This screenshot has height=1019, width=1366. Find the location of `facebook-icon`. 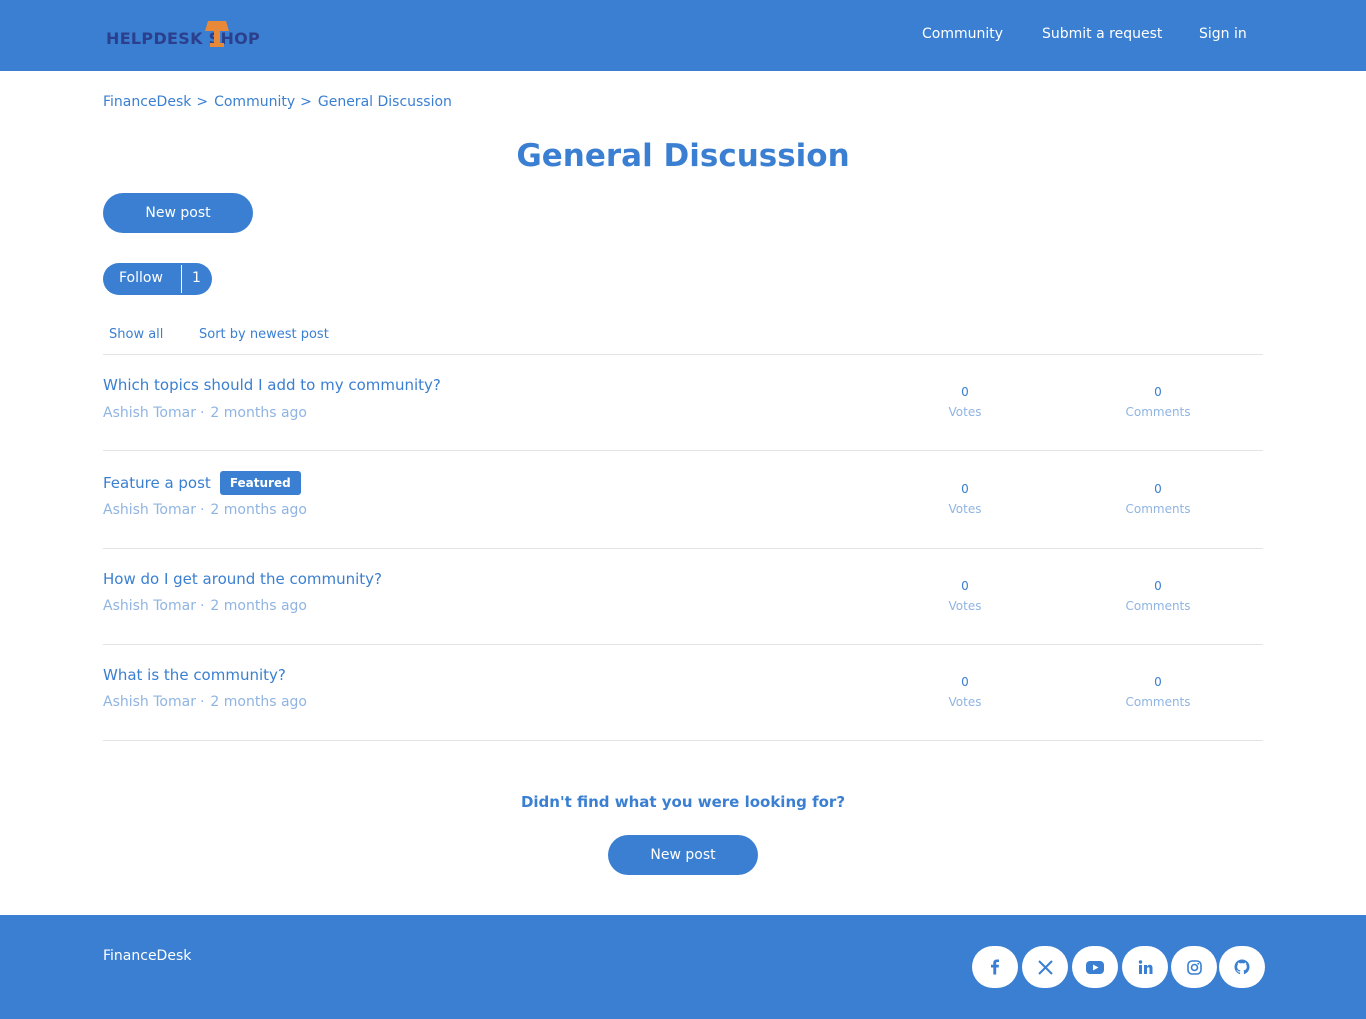

facebook-icon is located at coordinates (995, 967).